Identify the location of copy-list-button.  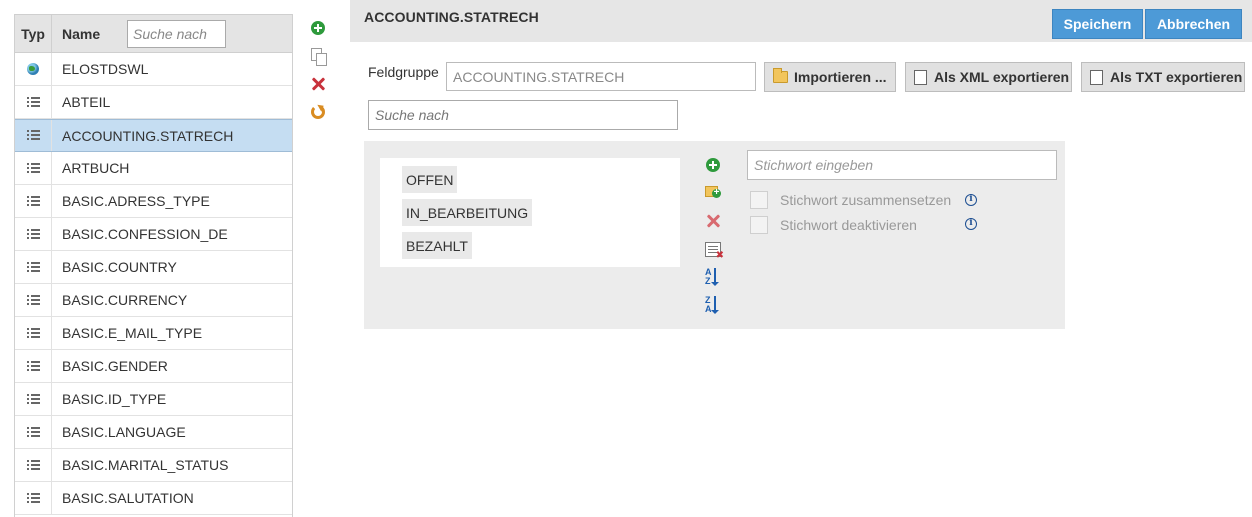
(318, 56).